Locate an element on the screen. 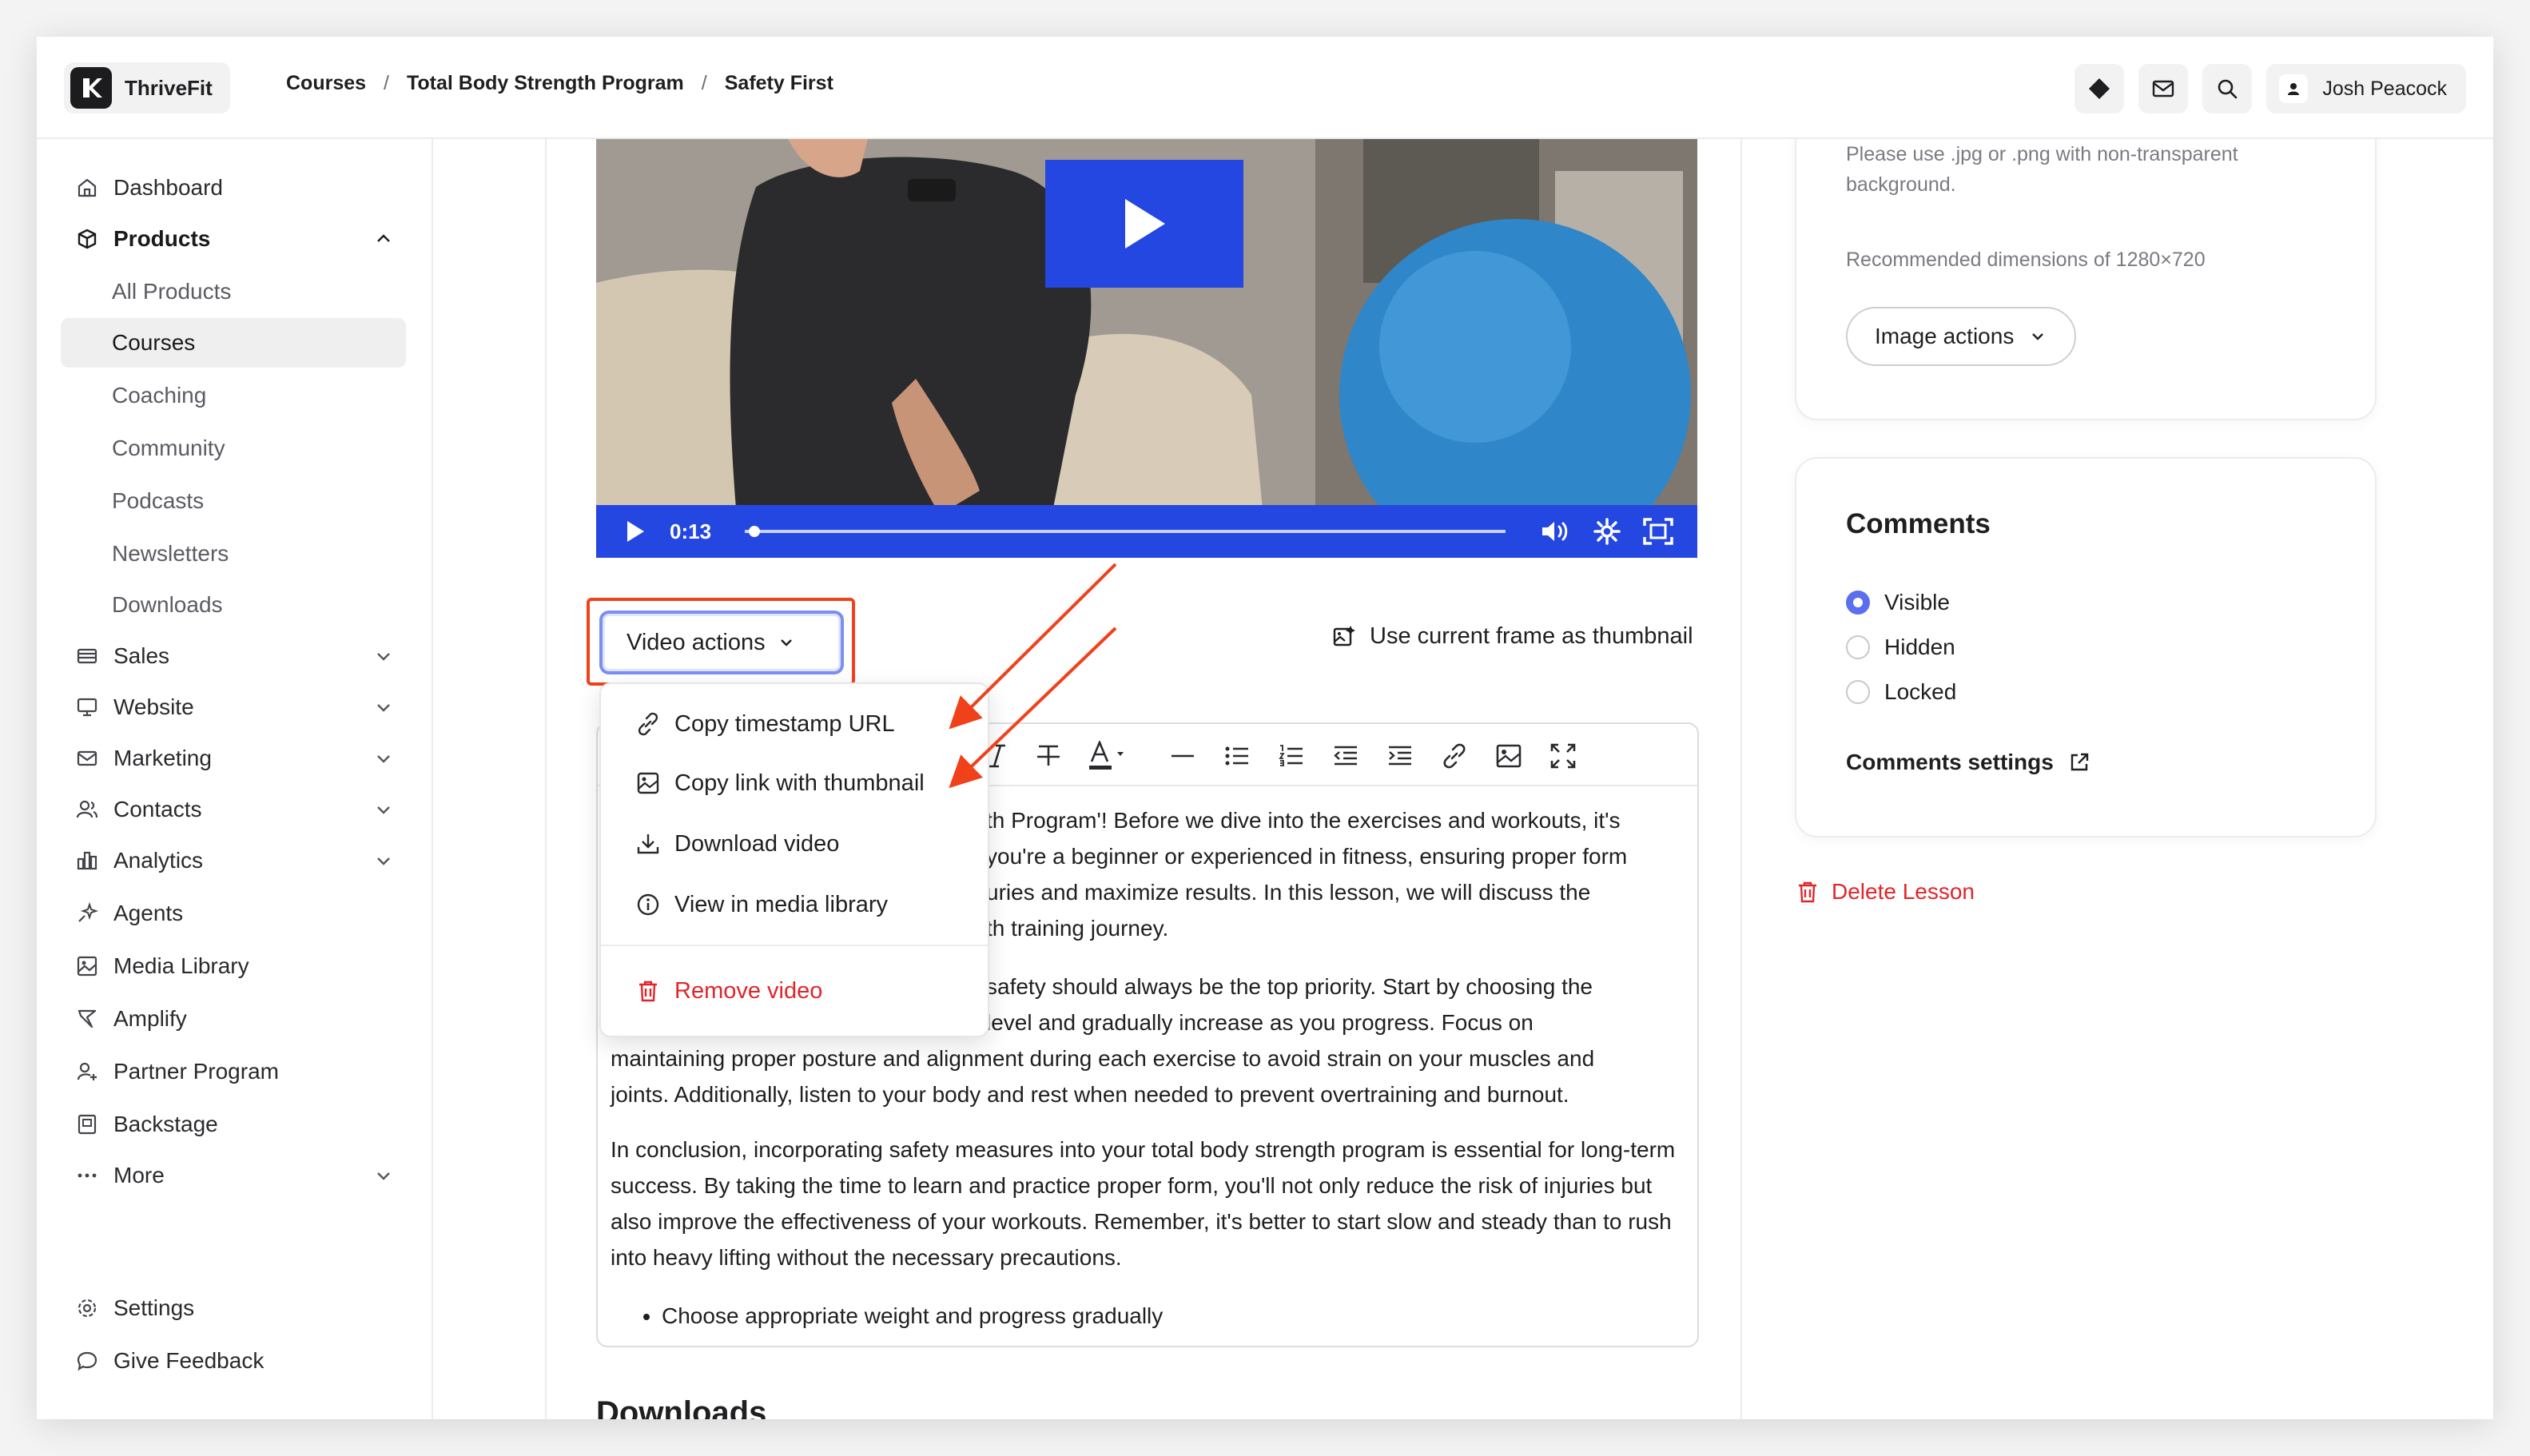  breadcrumb-item-lesson: Safety First is located at coordinates (779, 83).